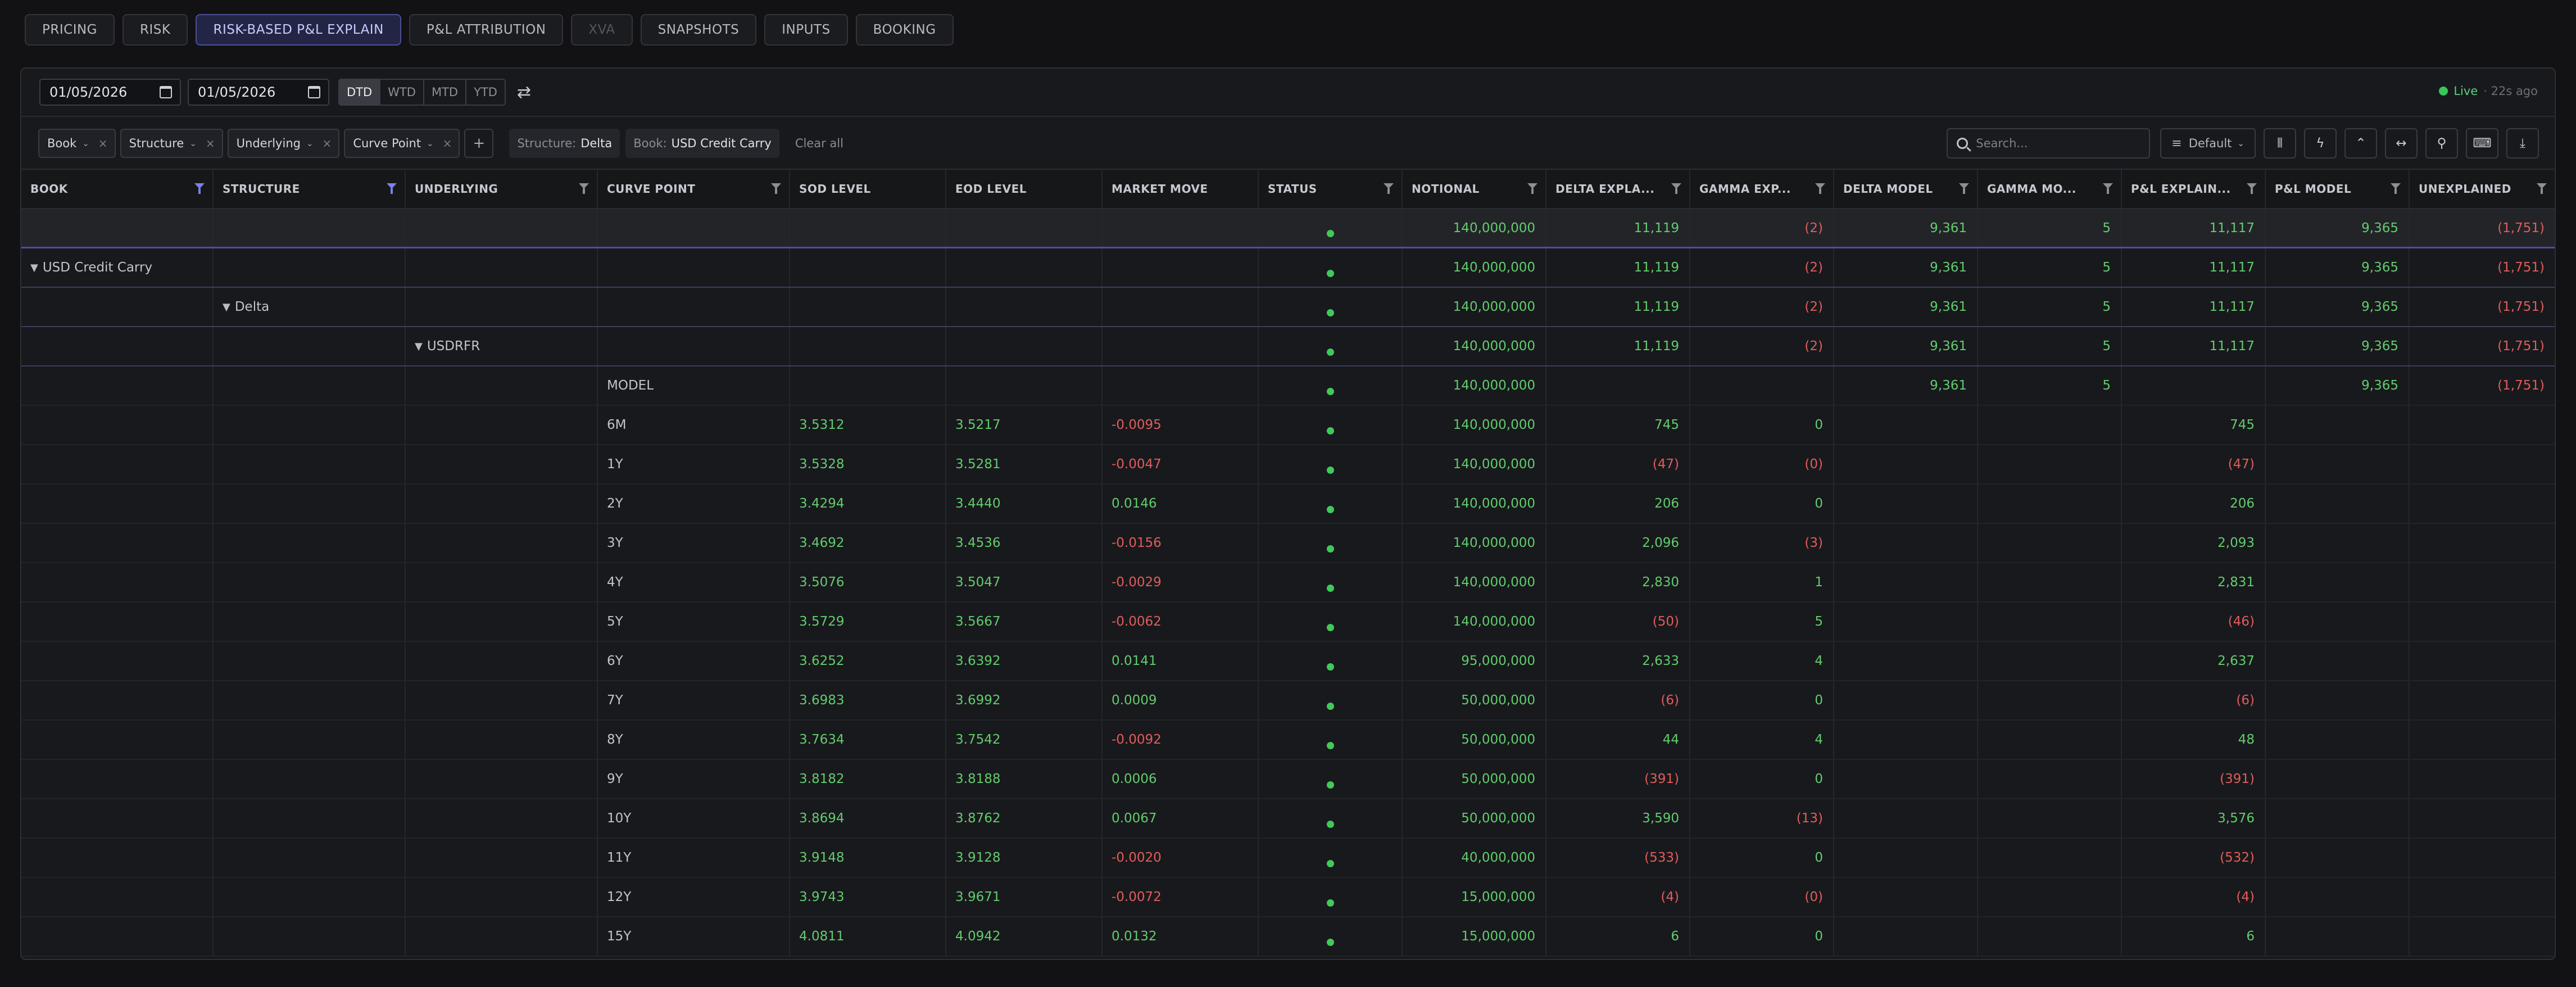 Image resolution: width=2576 pixels, height=987 pixels. What do you see at coordinates (1331, 189) in the screenshot?
I see `column-header-status: STATUS` at bounding box center [1331, 189].